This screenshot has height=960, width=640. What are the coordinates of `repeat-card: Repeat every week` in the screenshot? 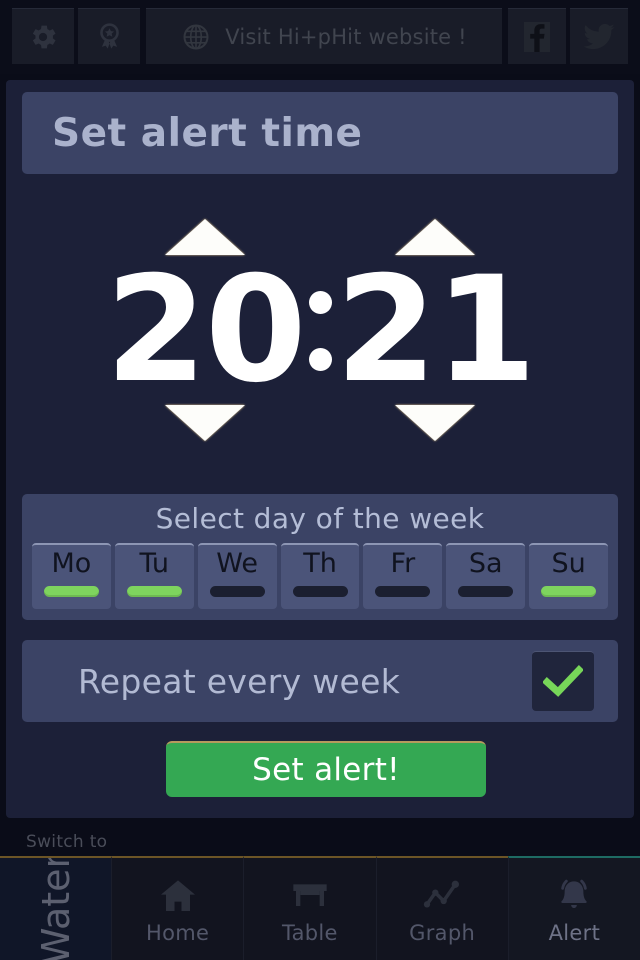 It's located at (320, 681).